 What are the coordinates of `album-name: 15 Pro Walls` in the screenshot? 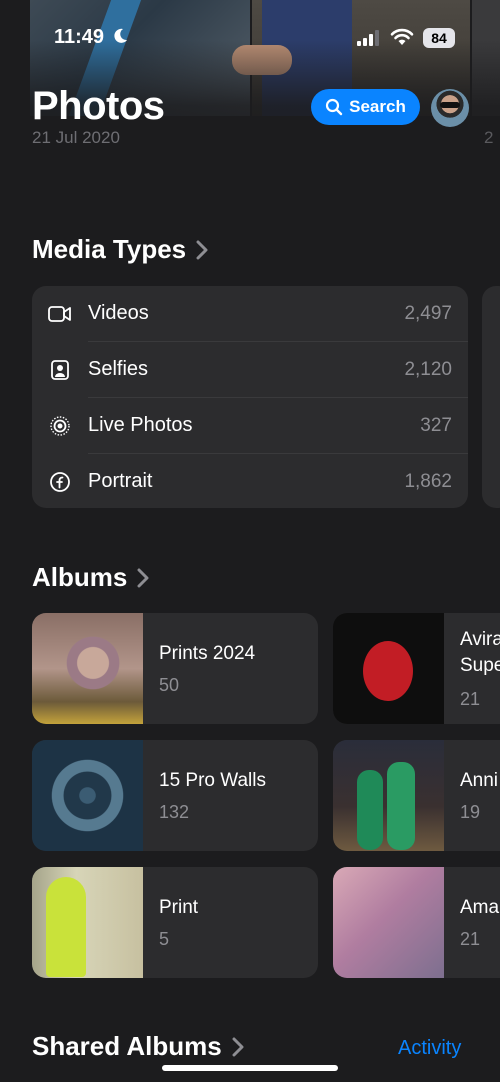 It's located at (212, 780).